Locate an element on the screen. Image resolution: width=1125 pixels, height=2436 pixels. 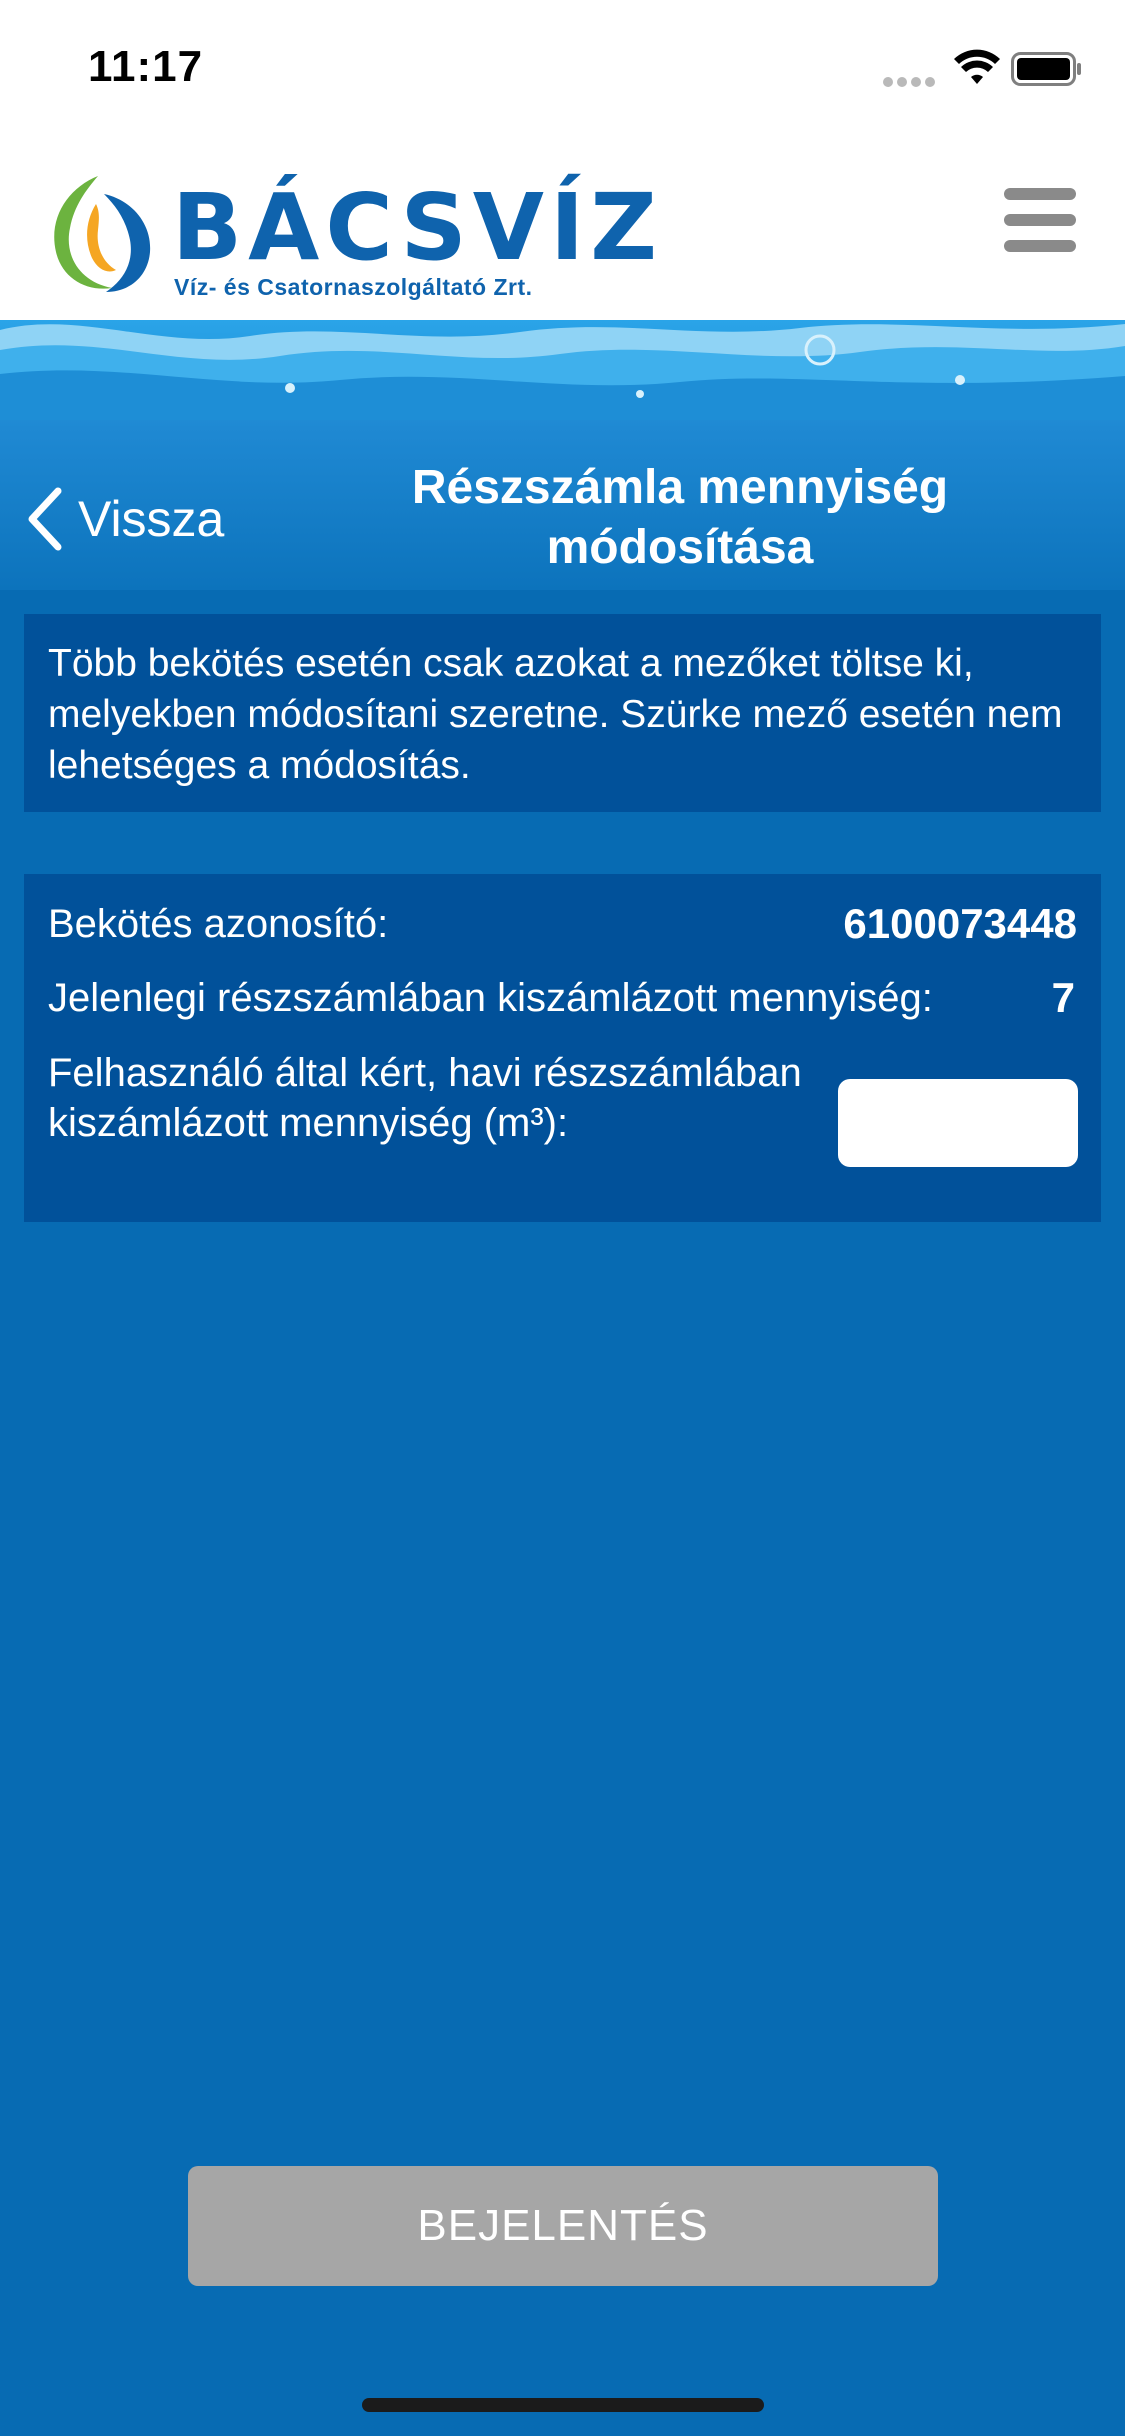
logo-subtitle: Víz- és Csatornaszolgáltató Zrt. is located at coordinates (353, 287).